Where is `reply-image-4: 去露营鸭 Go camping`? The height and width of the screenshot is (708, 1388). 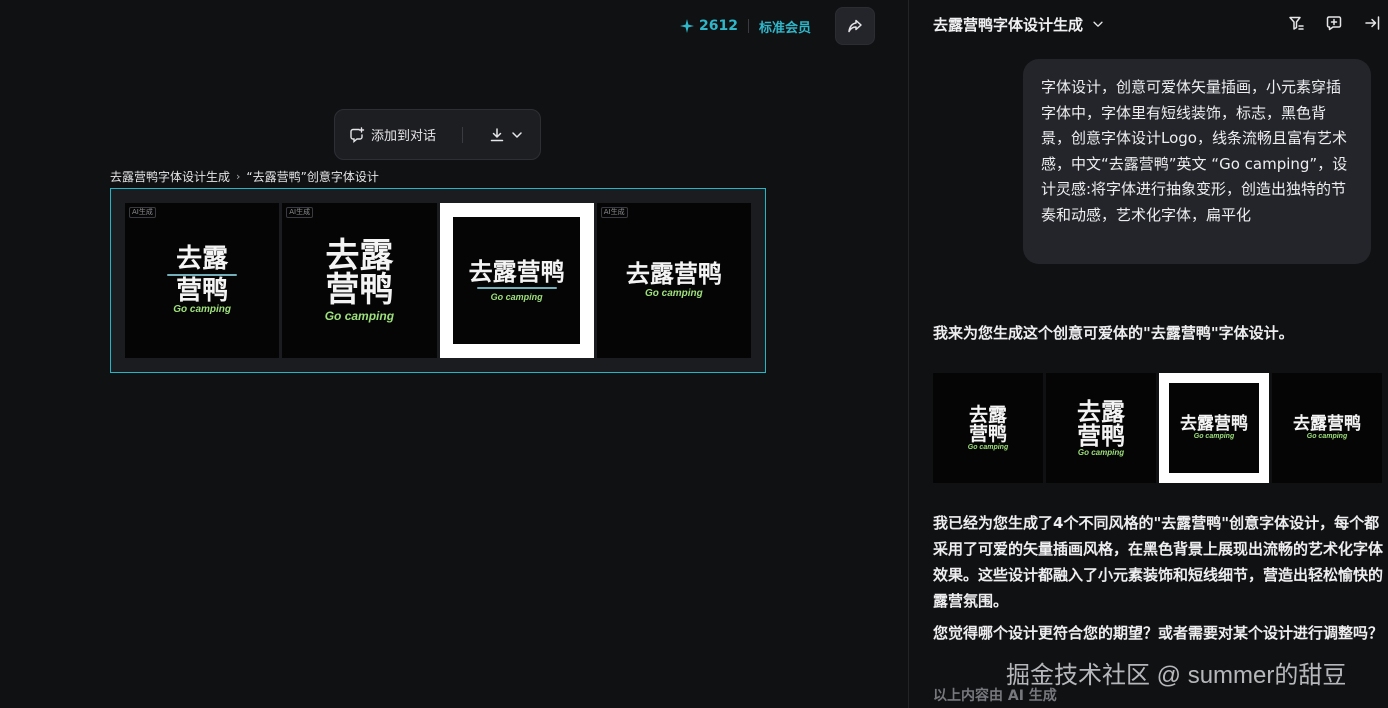
reply-image-4: 去露营鸭 Go camping is located at coordinates (1327, 428).